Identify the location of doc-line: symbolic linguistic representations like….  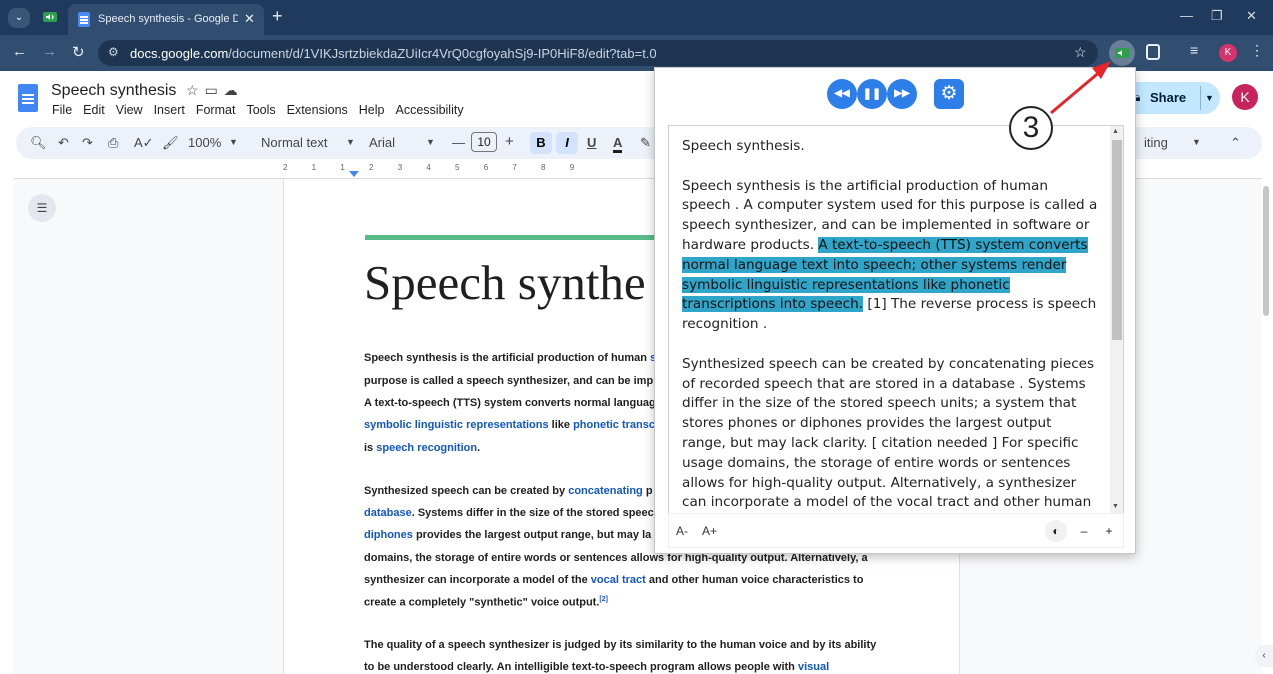
(509, 425).